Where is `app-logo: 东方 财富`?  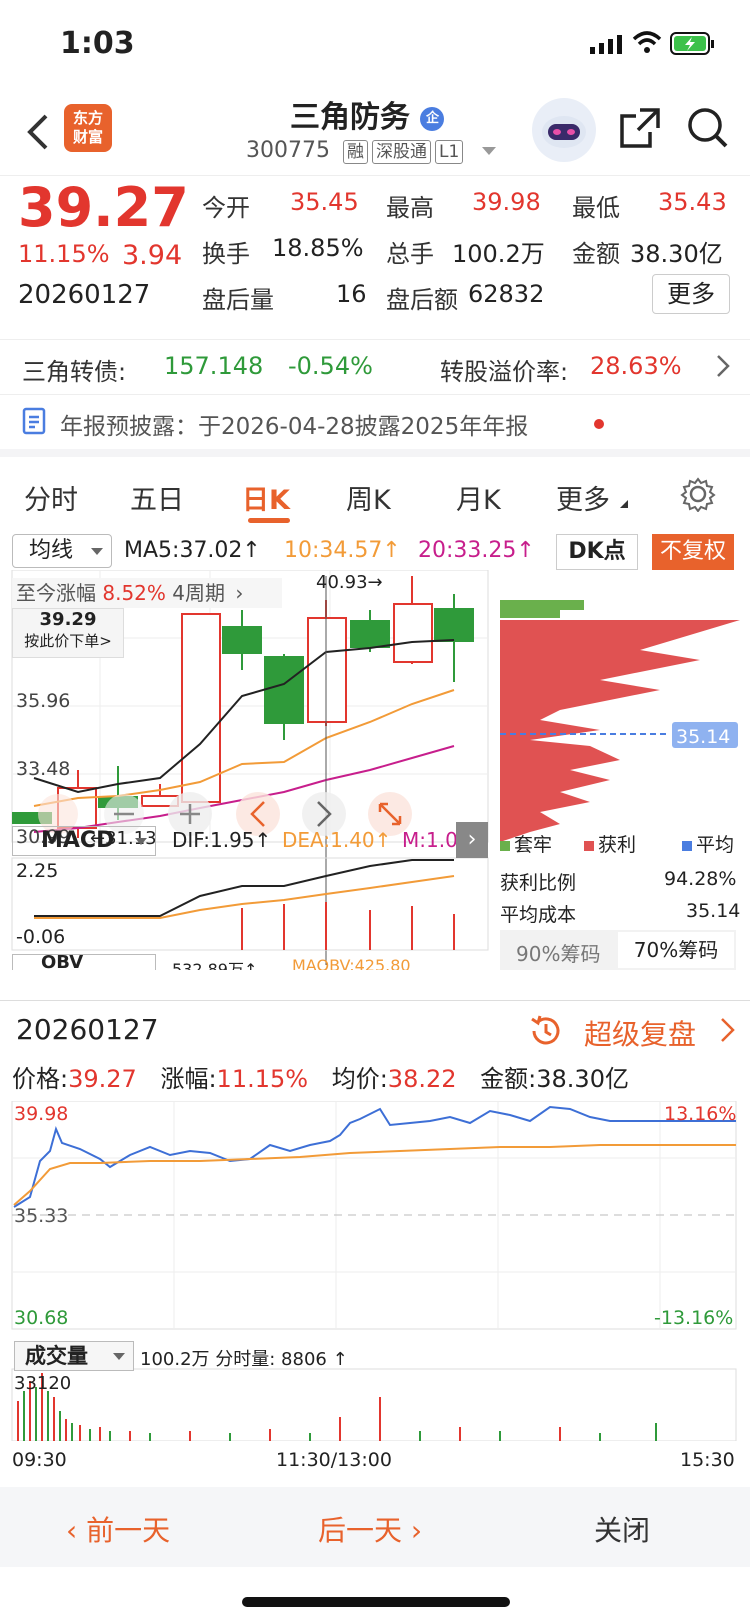 app-logo: 东方 财富 is located at coordinates (88, 128).